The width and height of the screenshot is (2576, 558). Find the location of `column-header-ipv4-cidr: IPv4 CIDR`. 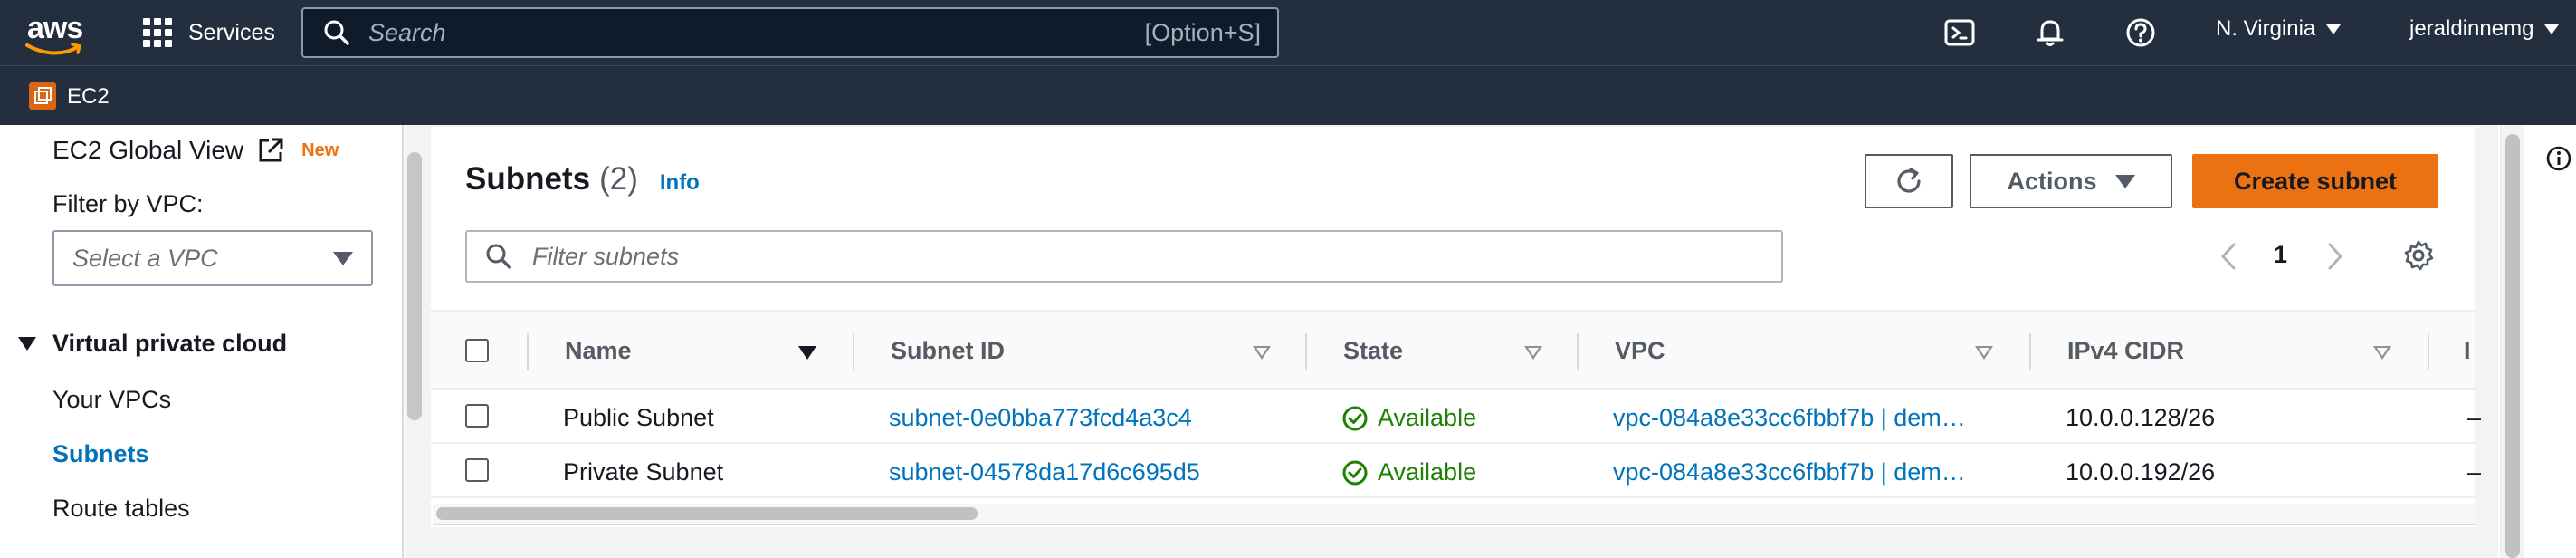

column-header-ipv4-cidr: IPv4 CIDR is located at coordinates (2126, 351).